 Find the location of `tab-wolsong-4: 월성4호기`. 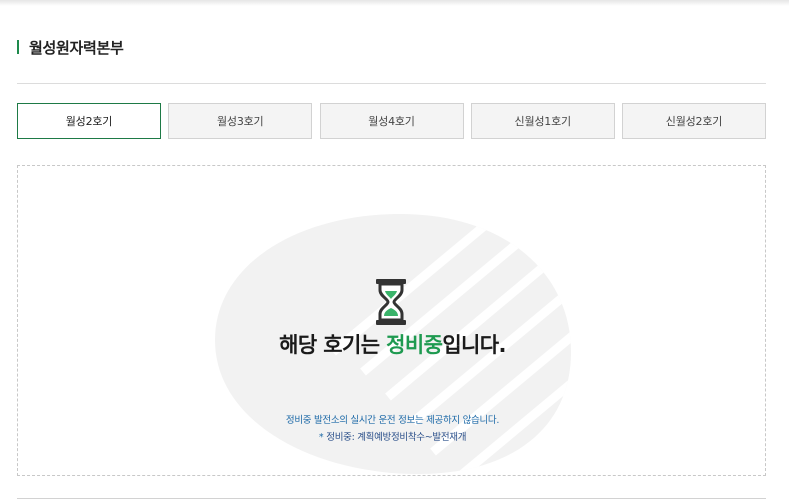

tab-wolsong-4: 월성4호기 is located at coordinates (391, 121).